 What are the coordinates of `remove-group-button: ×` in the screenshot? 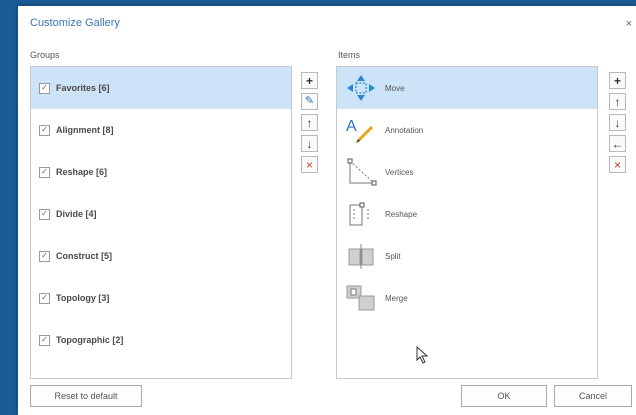 It's located at (309, 164).